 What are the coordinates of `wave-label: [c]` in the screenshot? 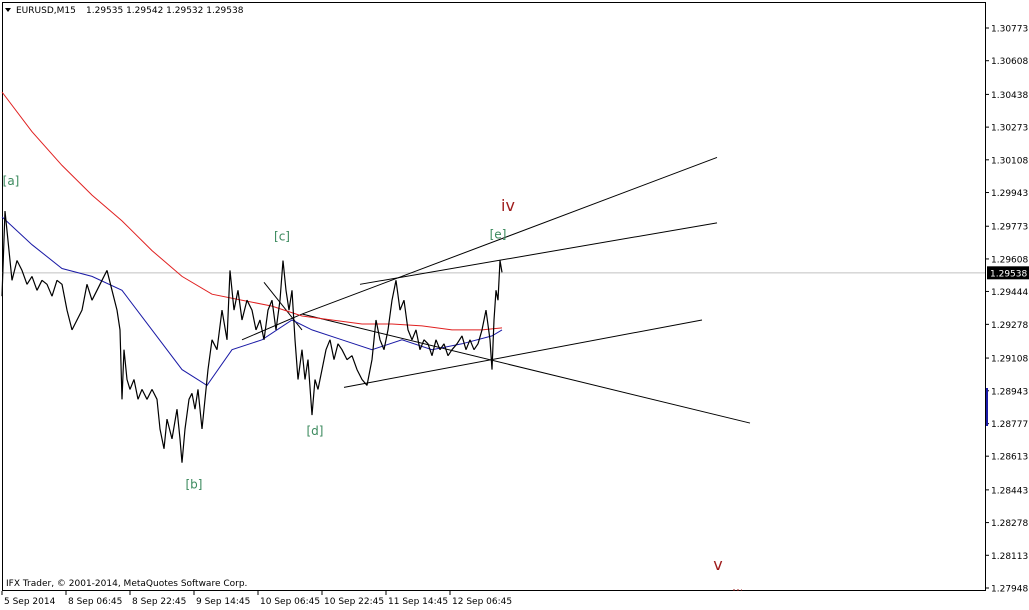 It's located at (282, 237).